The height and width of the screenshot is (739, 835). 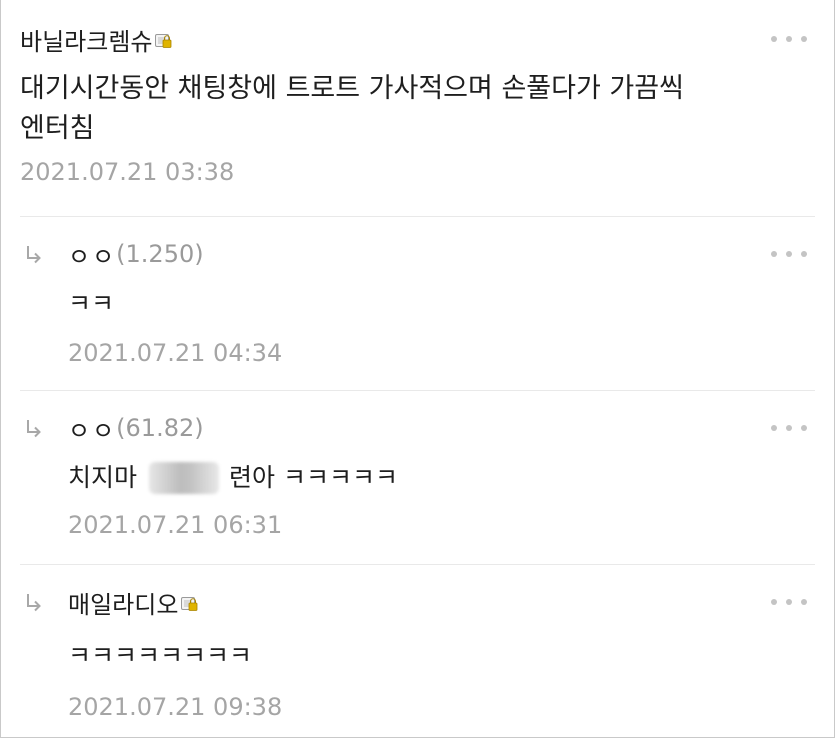 What do you see at coordinates (441, 602) in the screenshot?
I see `reply-author: 매일라디오` at bounding box center [441, 602].